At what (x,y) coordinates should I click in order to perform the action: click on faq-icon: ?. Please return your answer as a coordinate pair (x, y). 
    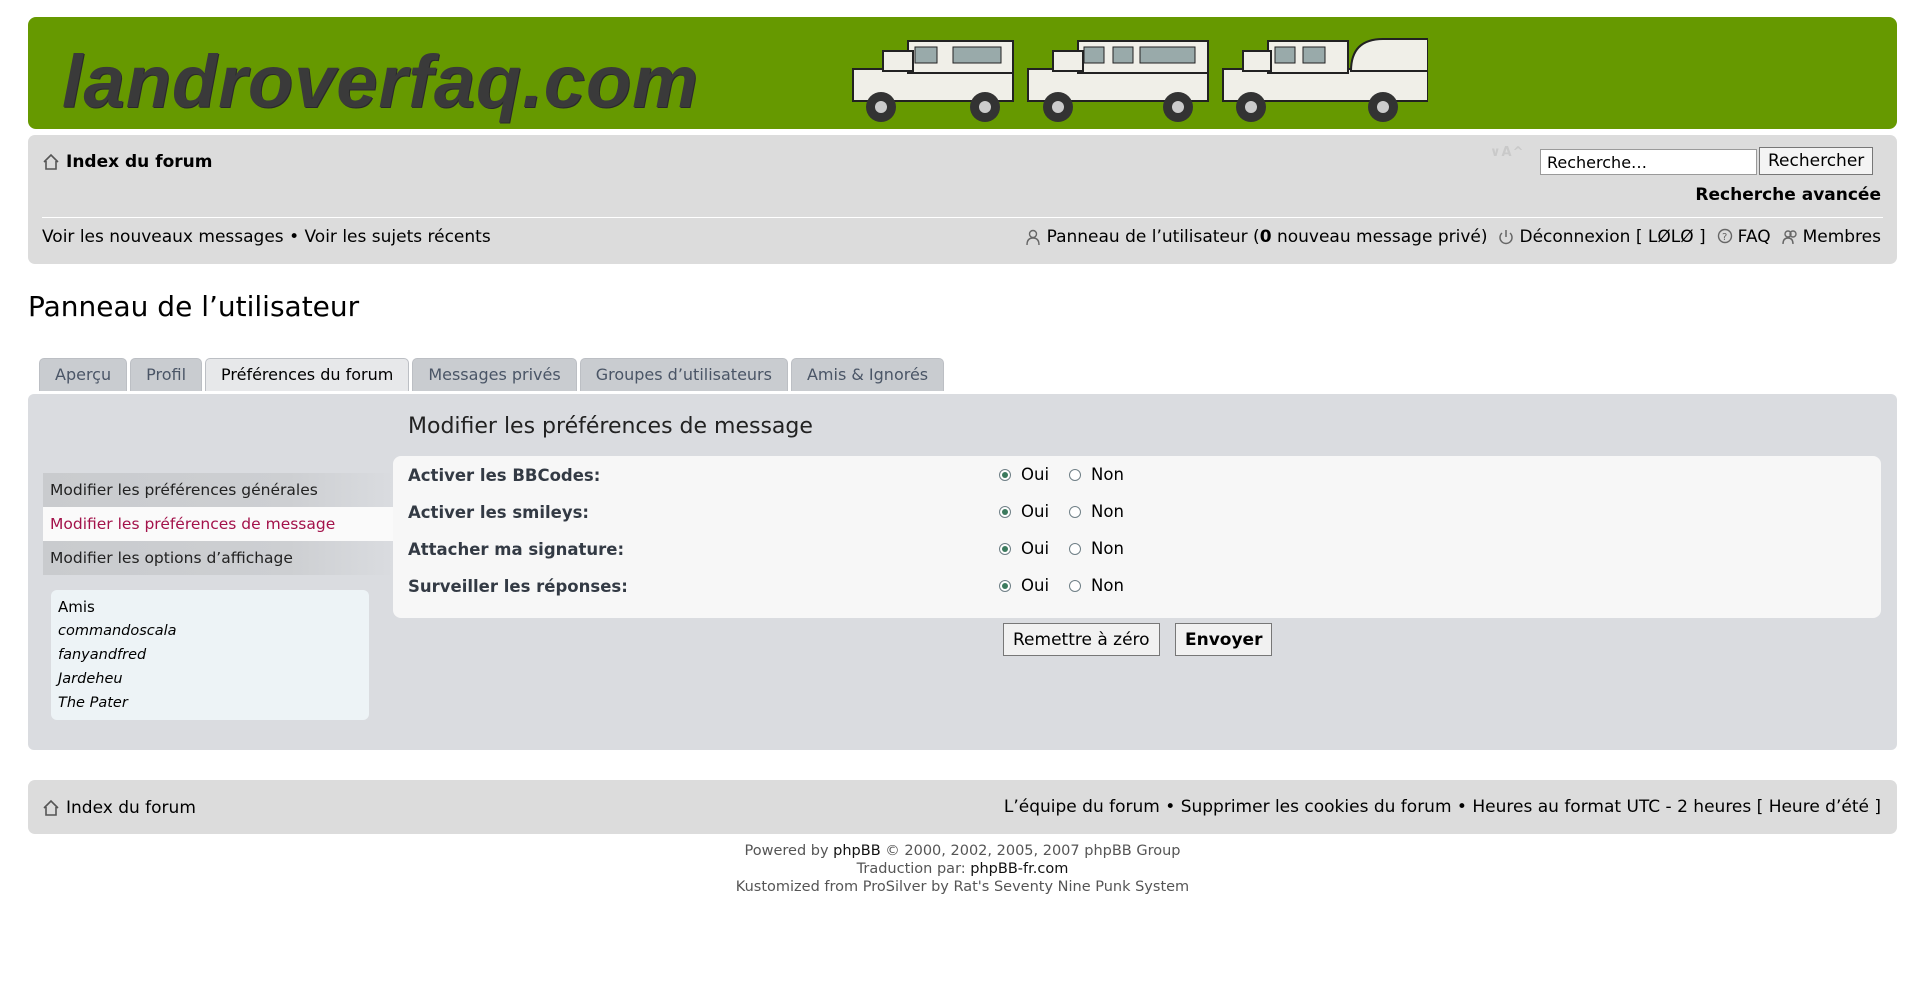
    Looking at the image, I should click on (1724, 236).